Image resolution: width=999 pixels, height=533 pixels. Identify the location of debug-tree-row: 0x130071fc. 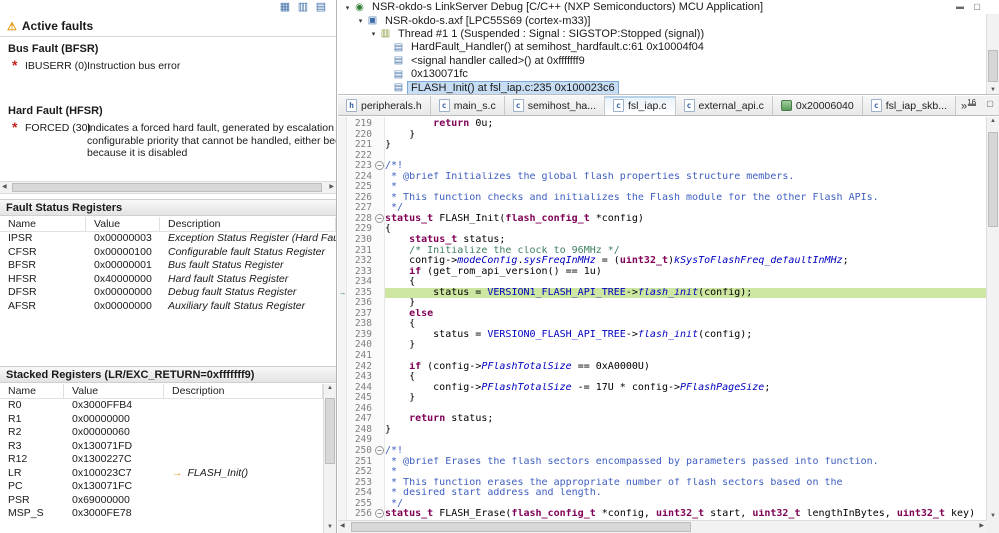
(668, 74).